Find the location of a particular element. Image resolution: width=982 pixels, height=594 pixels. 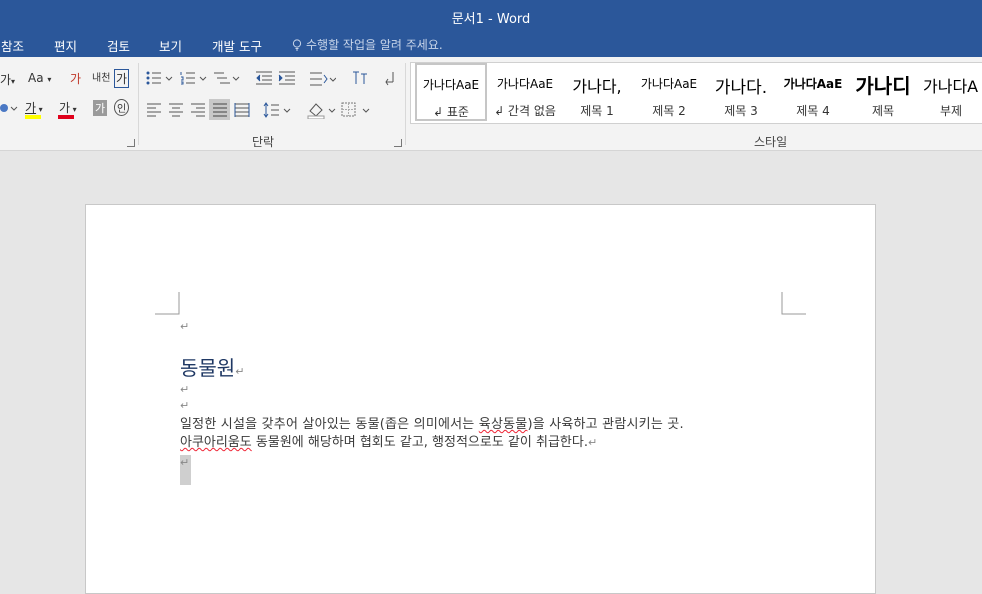

font-dialog-launcher is located at coordinates (131, 143).